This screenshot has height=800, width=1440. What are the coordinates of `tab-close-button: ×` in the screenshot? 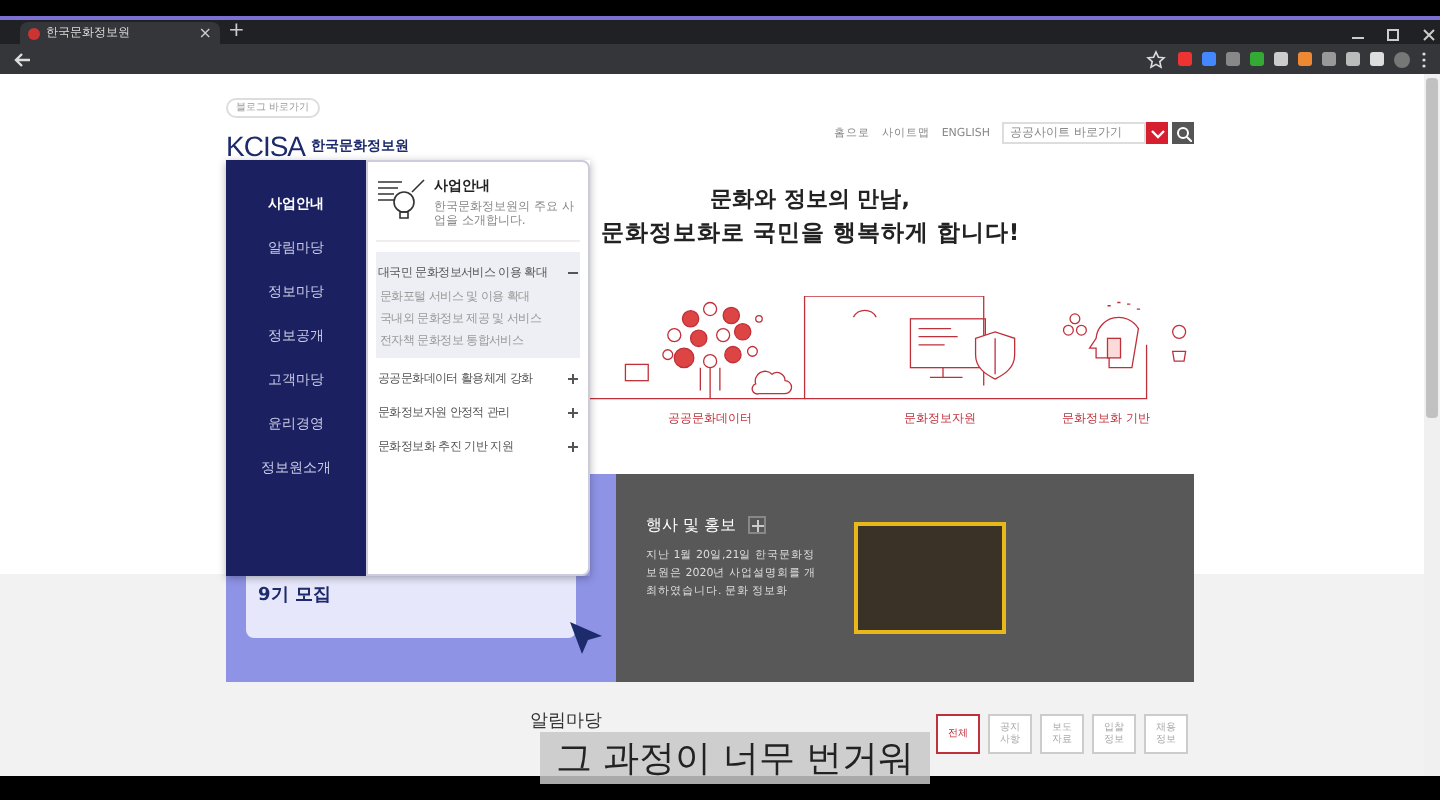 It's located at (205, 33).